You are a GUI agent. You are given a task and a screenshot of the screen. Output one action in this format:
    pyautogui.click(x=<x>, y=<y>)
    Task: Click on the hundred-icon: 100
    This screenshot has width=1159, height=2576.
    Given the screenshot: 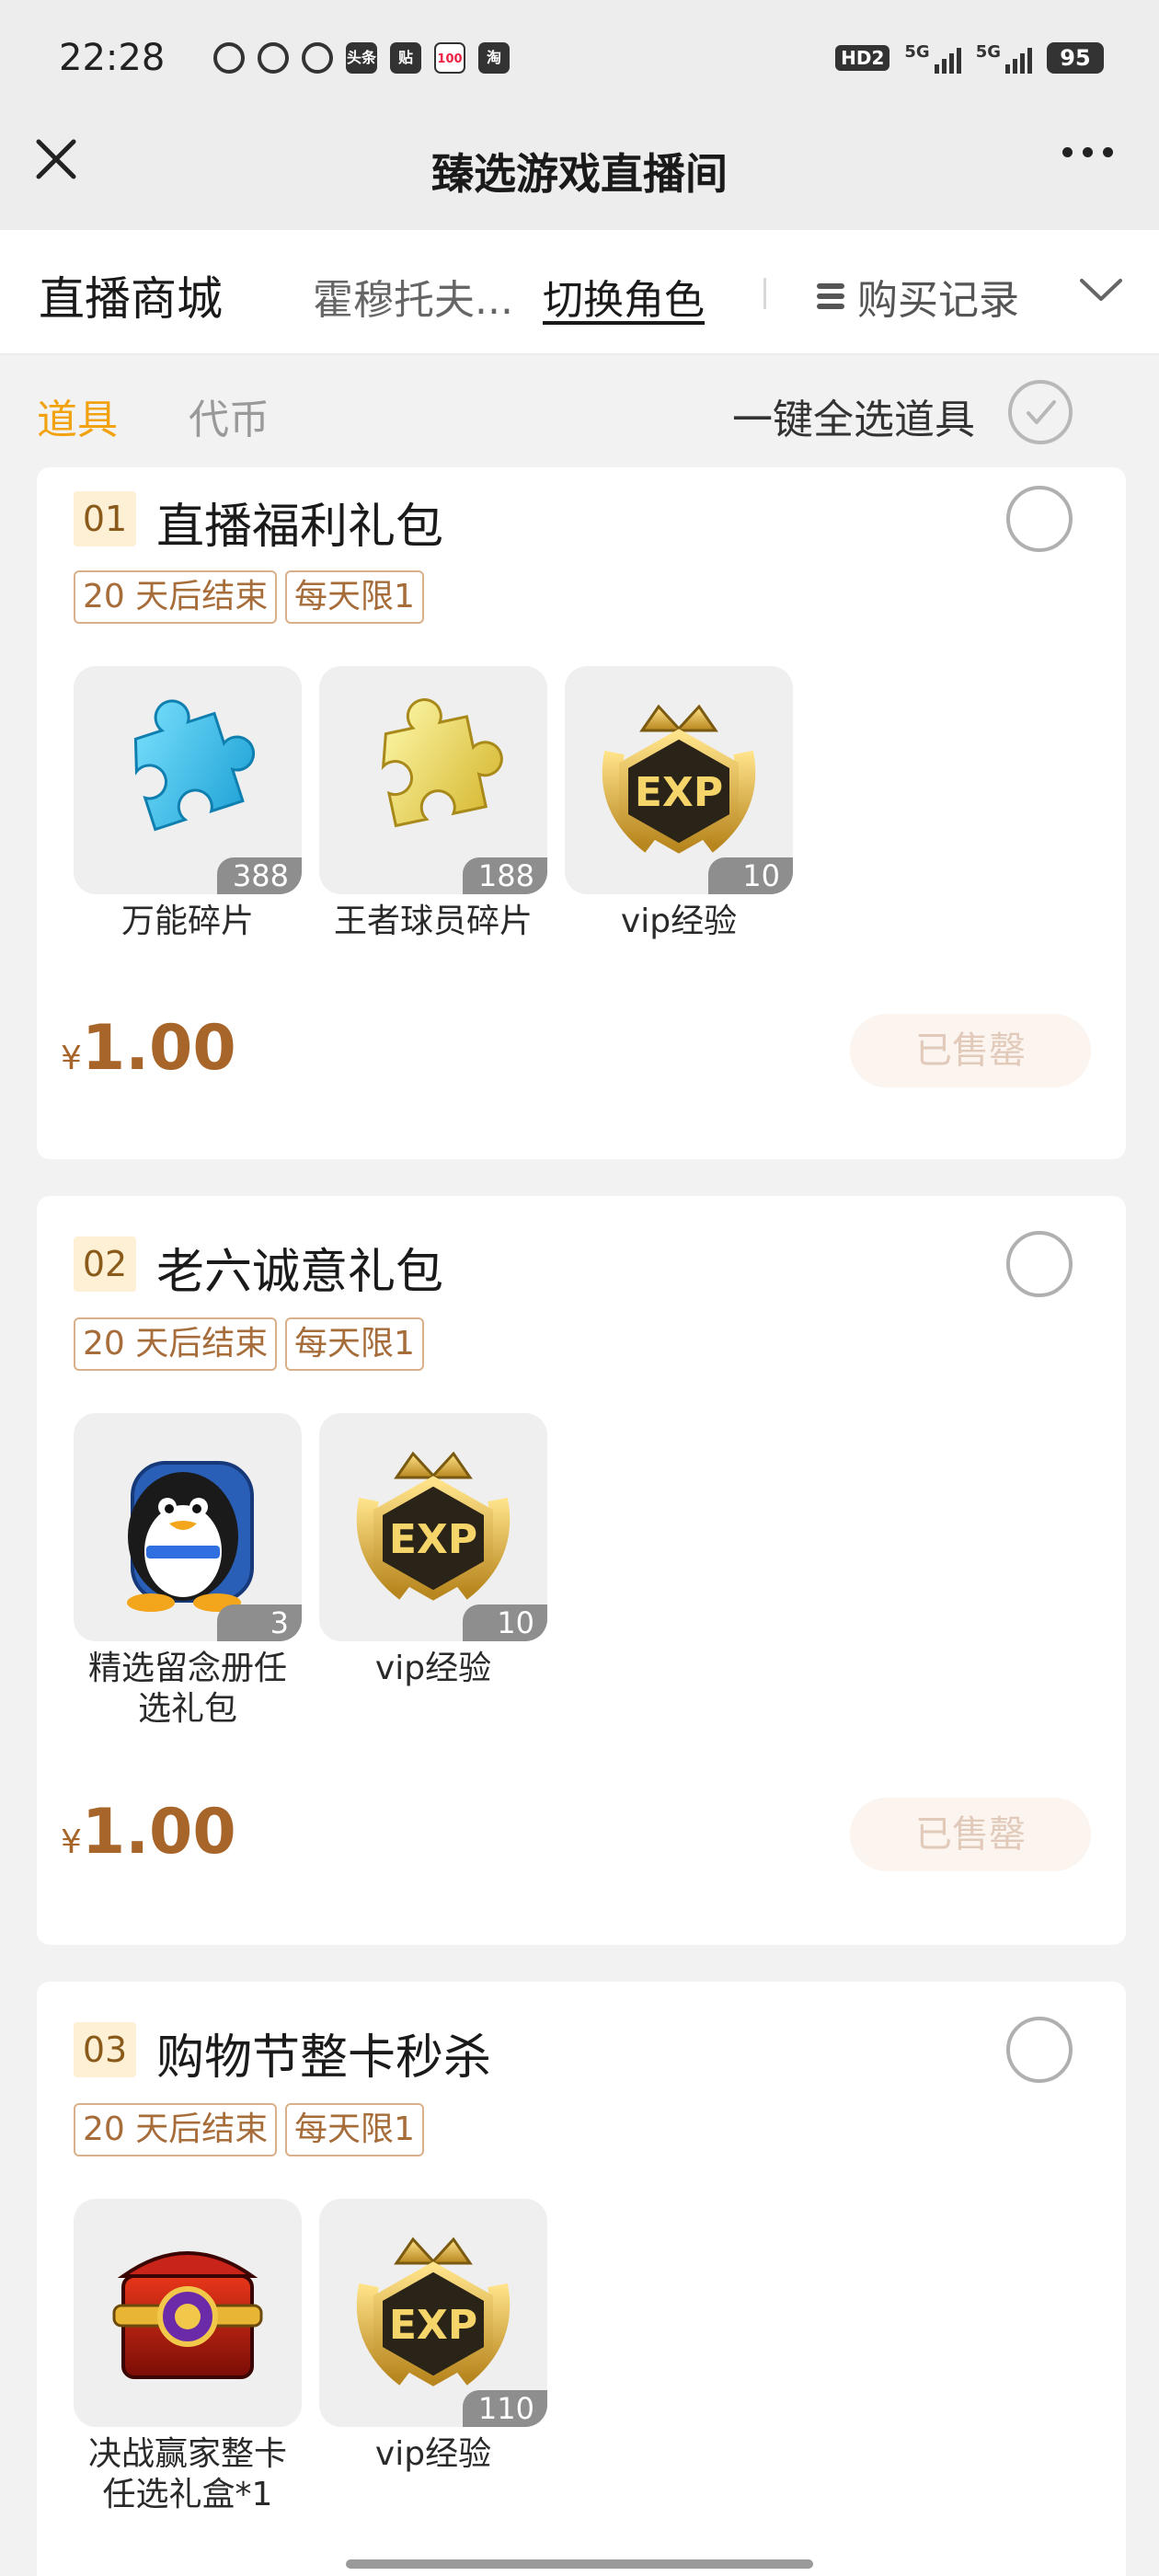 What is the action you would take?
    pyautogui.click(x=449, y=58)
    